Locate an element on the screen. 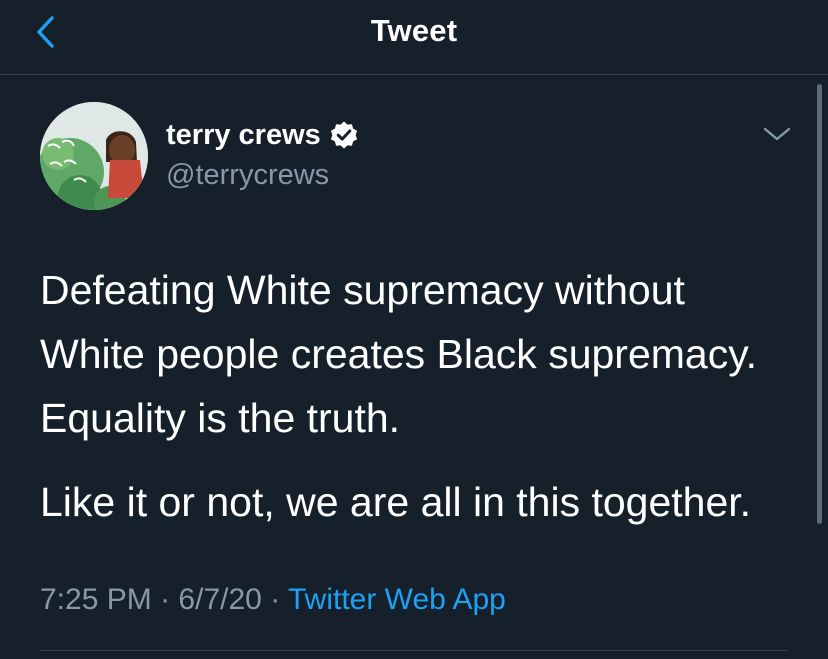 This screenshot has width=828, height=659. profile-avatar-image is located at coordinates (94, 156).